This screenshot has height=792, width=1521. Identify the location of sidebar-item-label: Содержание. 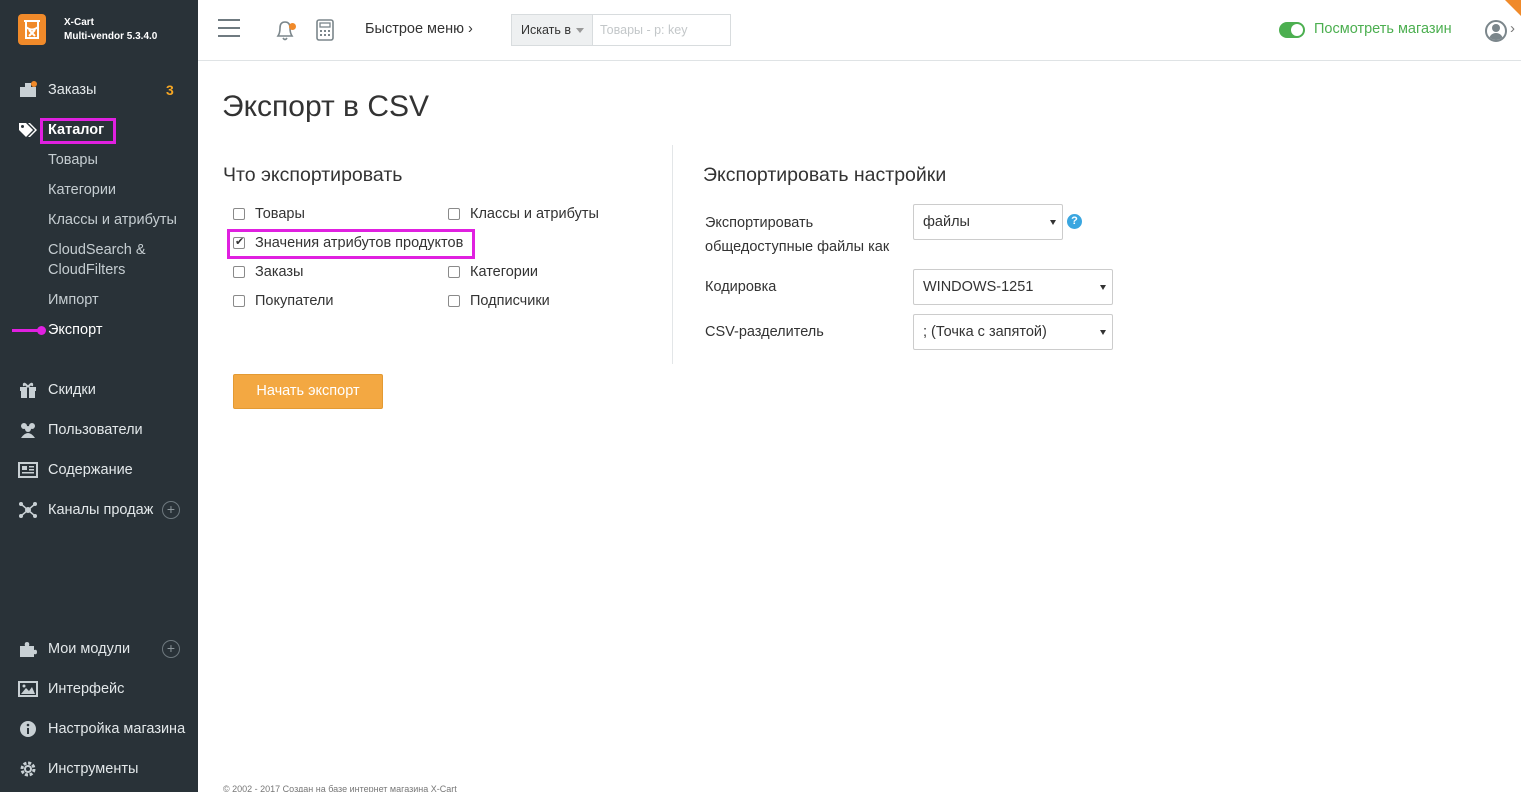
(90, 470).